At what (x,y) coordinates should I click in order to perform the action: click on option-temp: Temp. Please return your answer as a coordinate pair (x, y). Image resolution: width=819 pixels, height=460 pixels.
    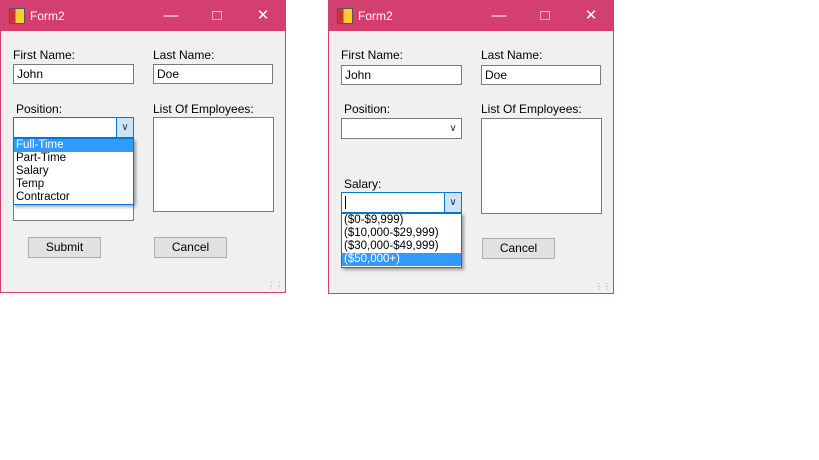
    Looking at the image, I should click on (73, 184).